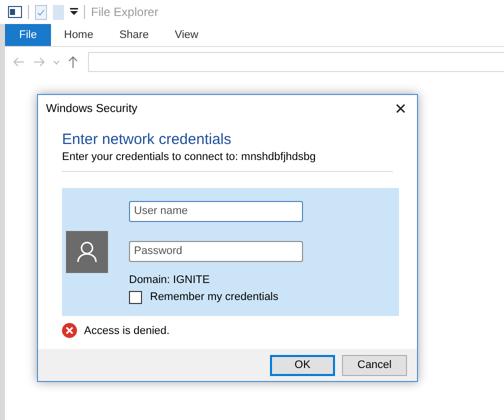  Describe the element at coordinates (28, 35) in the screenshot. I see `ribbon-tab: File` at that location.